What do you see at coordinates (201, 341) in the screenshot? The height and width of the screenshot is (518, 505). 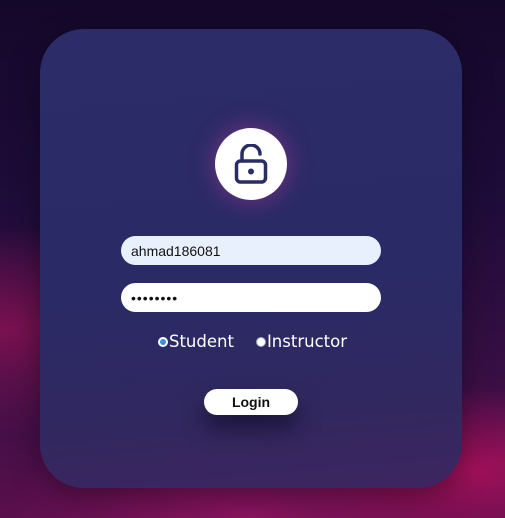 I see `student-label: Student` at bounding box center [201, 341].